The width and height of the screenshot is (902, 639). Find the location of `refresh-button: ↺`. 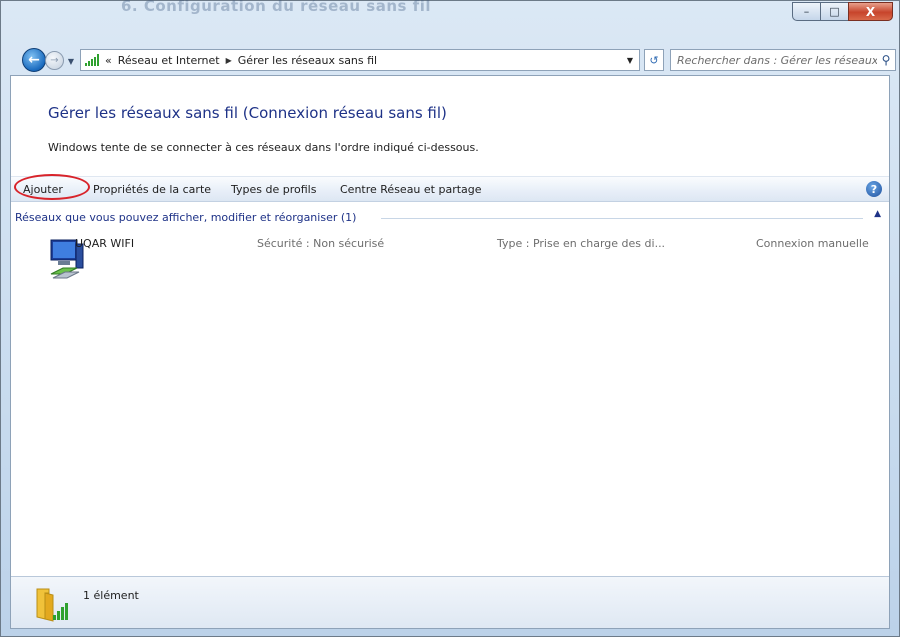

refresh-button: ↺ is located at coordinates (654, 60).